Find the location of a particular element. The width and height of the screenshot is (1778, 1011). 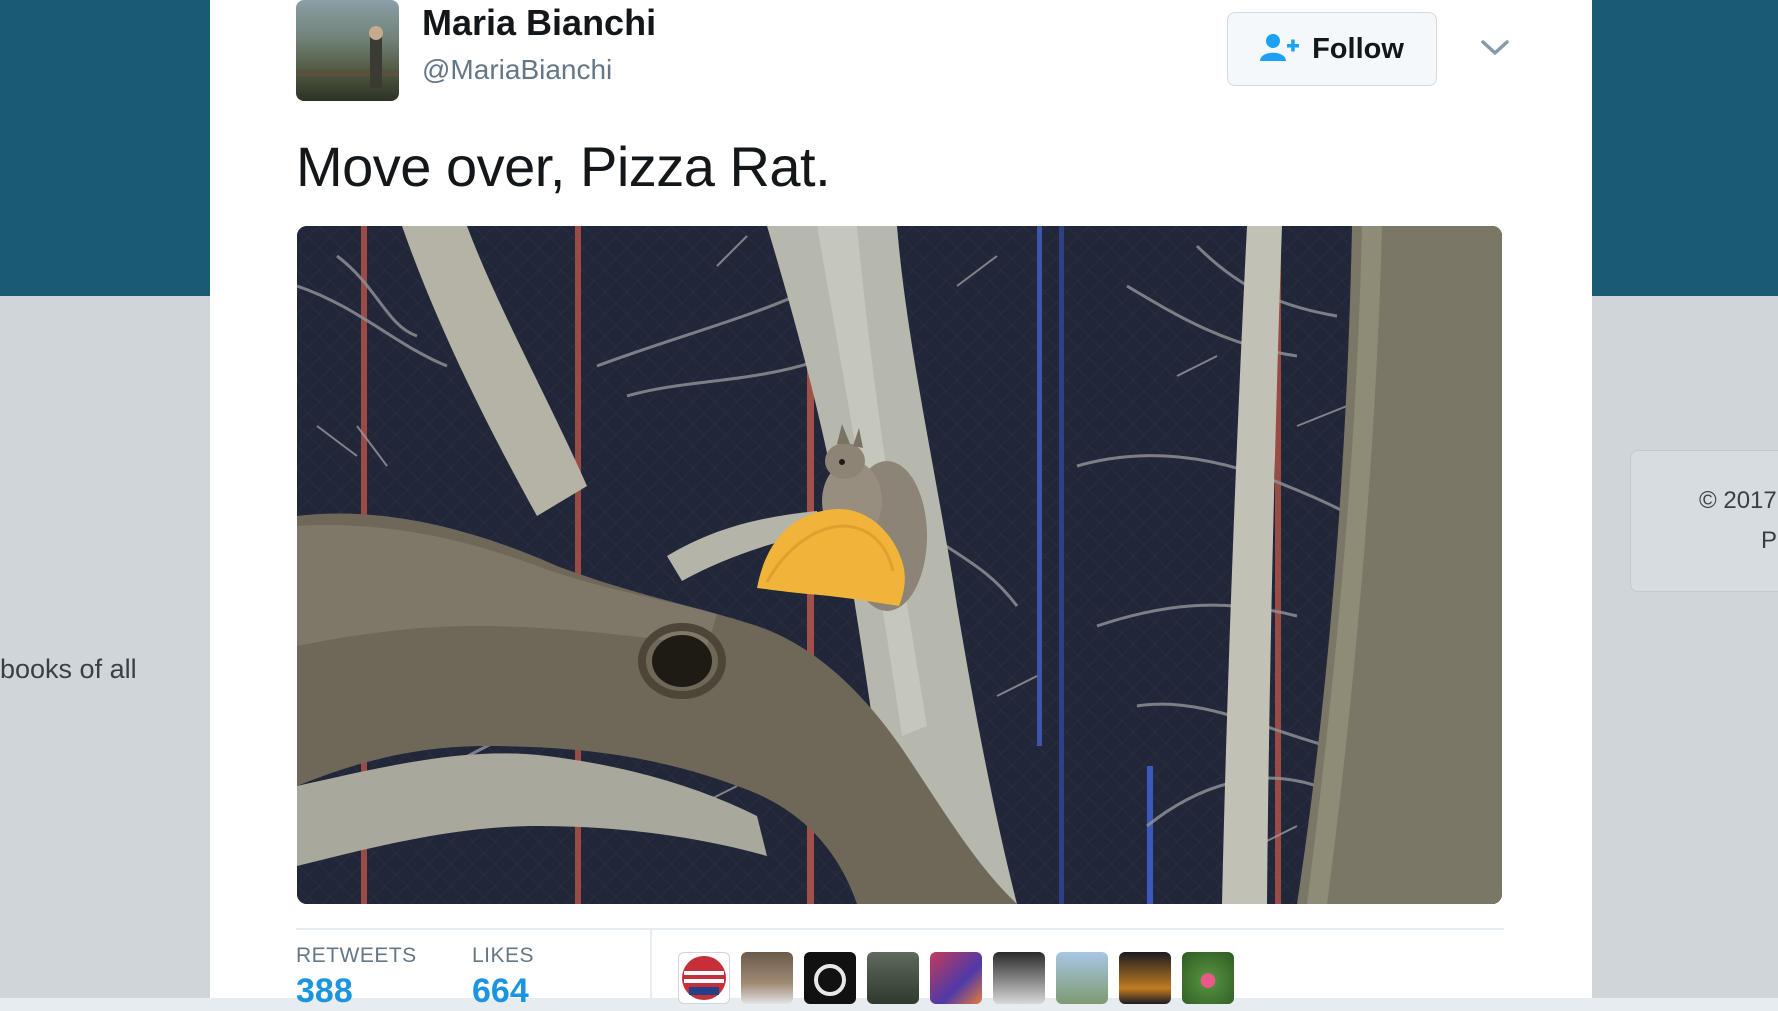

avatar is located at coordinates (347, 50).